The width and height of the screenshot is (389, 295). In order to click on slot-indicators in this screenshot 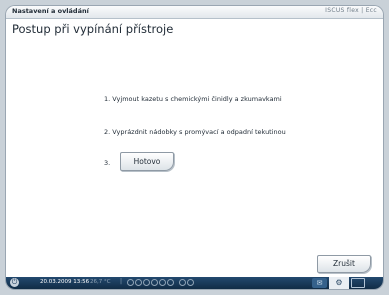, I will do `click(160, 282)`.